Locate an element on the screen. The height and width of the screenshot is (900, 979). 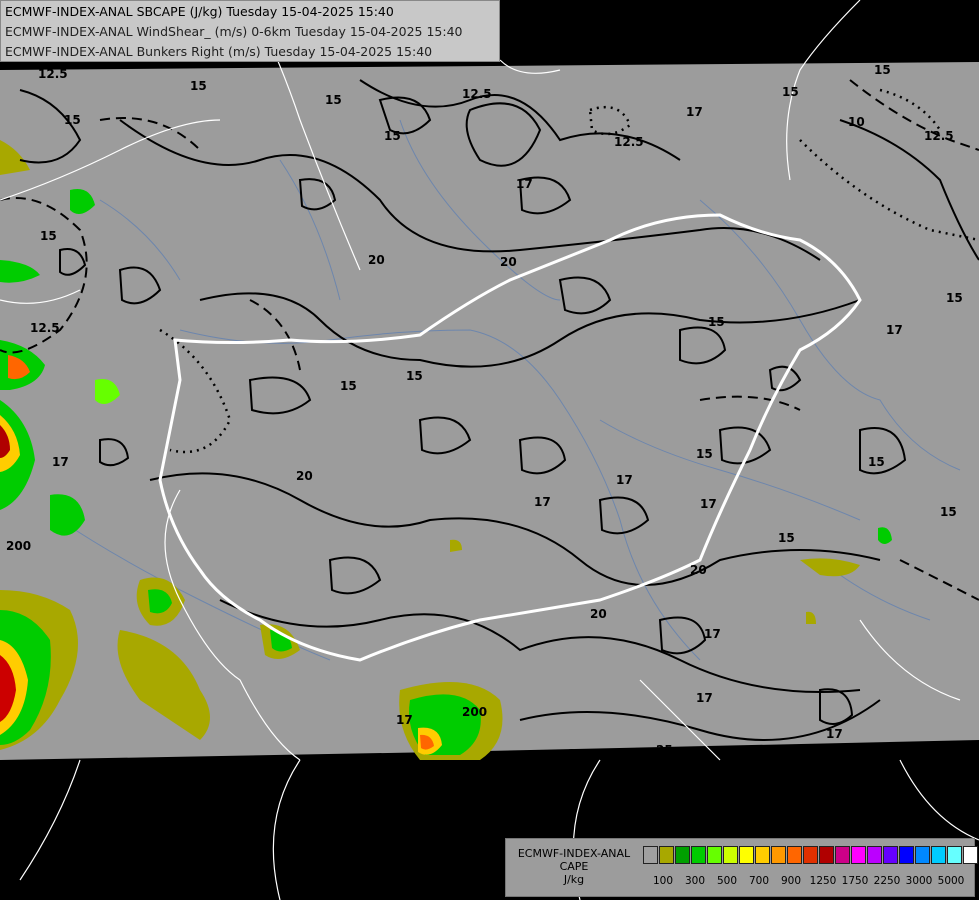
legend-tick-label: 500 is located at coordinates (727, 881).